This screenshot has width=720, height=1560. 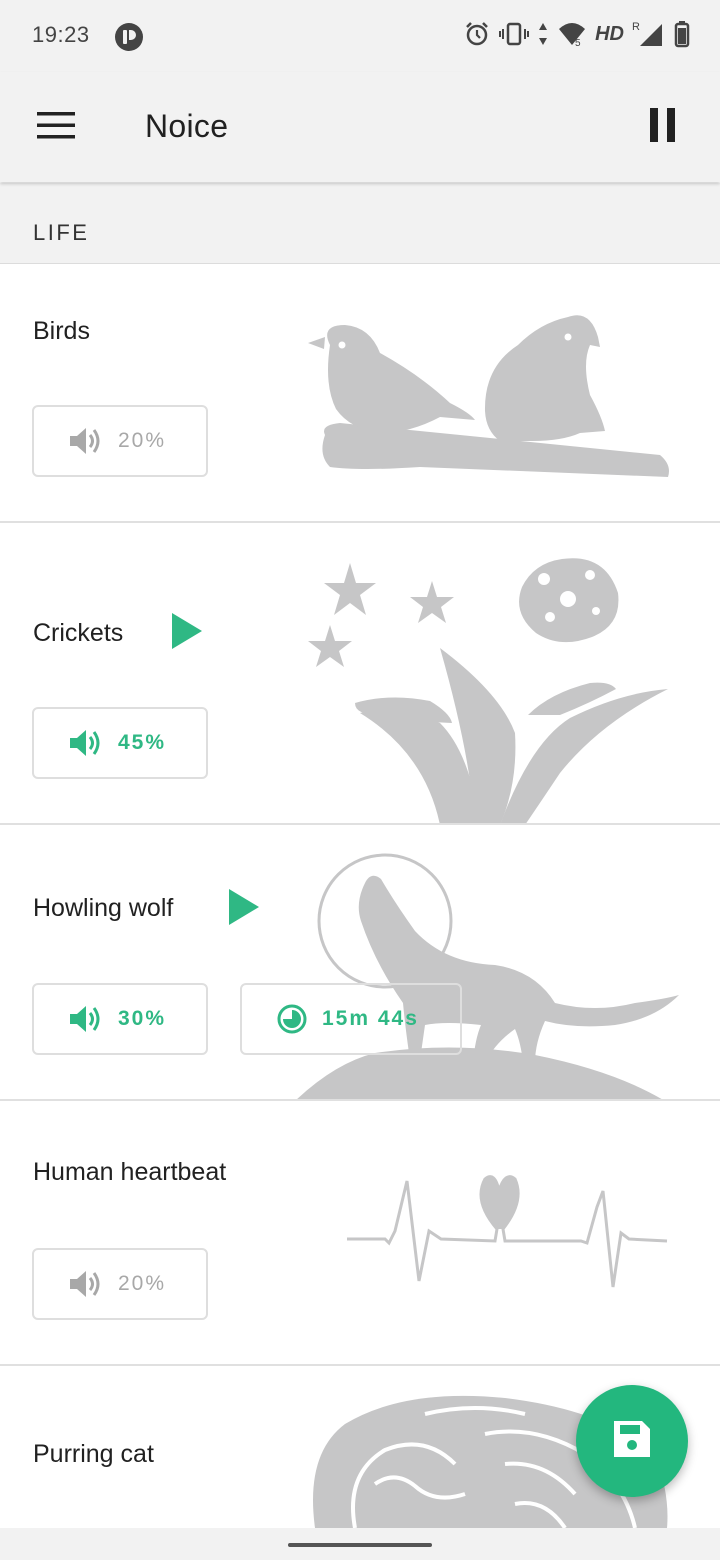 What do you see at coordinates (360, 223) in the screenshot?
I see `section-header: LIFE` at bounding box center [360, 223].